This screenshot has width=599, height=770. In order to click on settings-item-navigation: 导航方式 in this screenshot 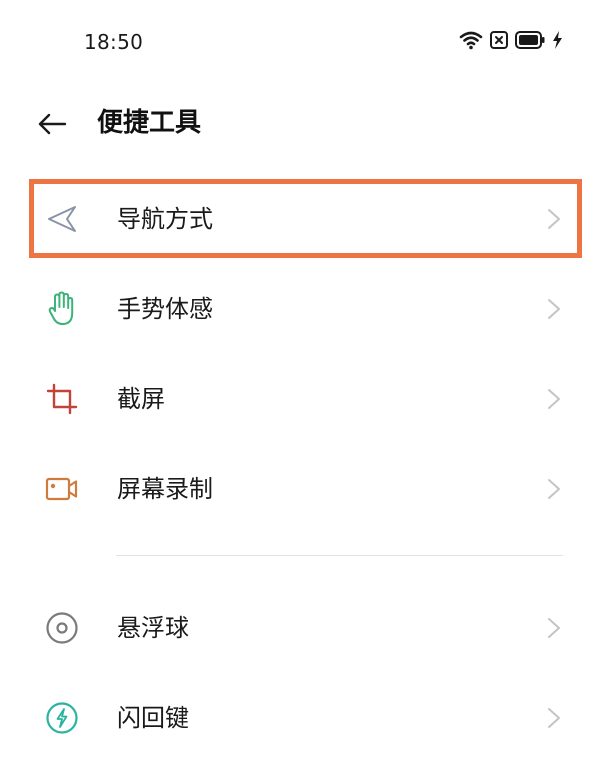, I will do `click(299, 219)`.